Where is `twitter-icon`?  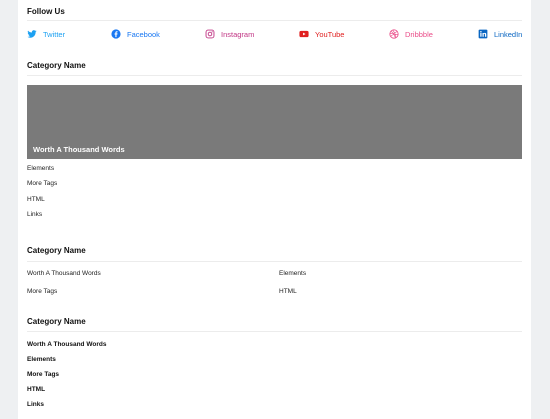 twitter-icon is located at coordinates (32, 34).